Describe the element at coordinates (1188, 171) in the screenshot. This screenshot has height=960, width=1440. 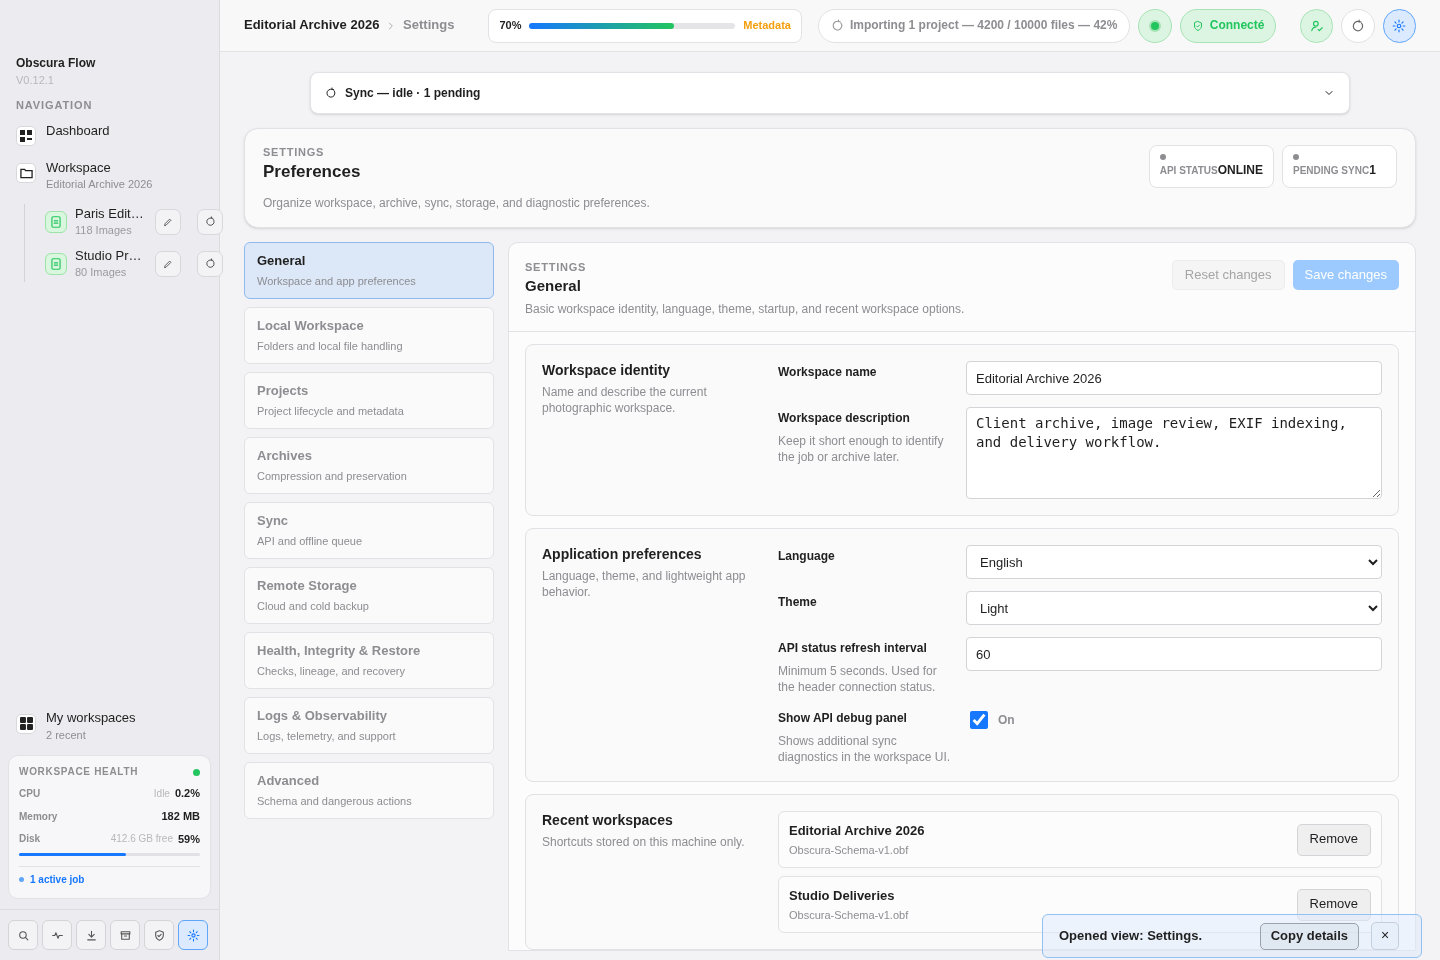
I see `badge-label: API STATUS` at that location.